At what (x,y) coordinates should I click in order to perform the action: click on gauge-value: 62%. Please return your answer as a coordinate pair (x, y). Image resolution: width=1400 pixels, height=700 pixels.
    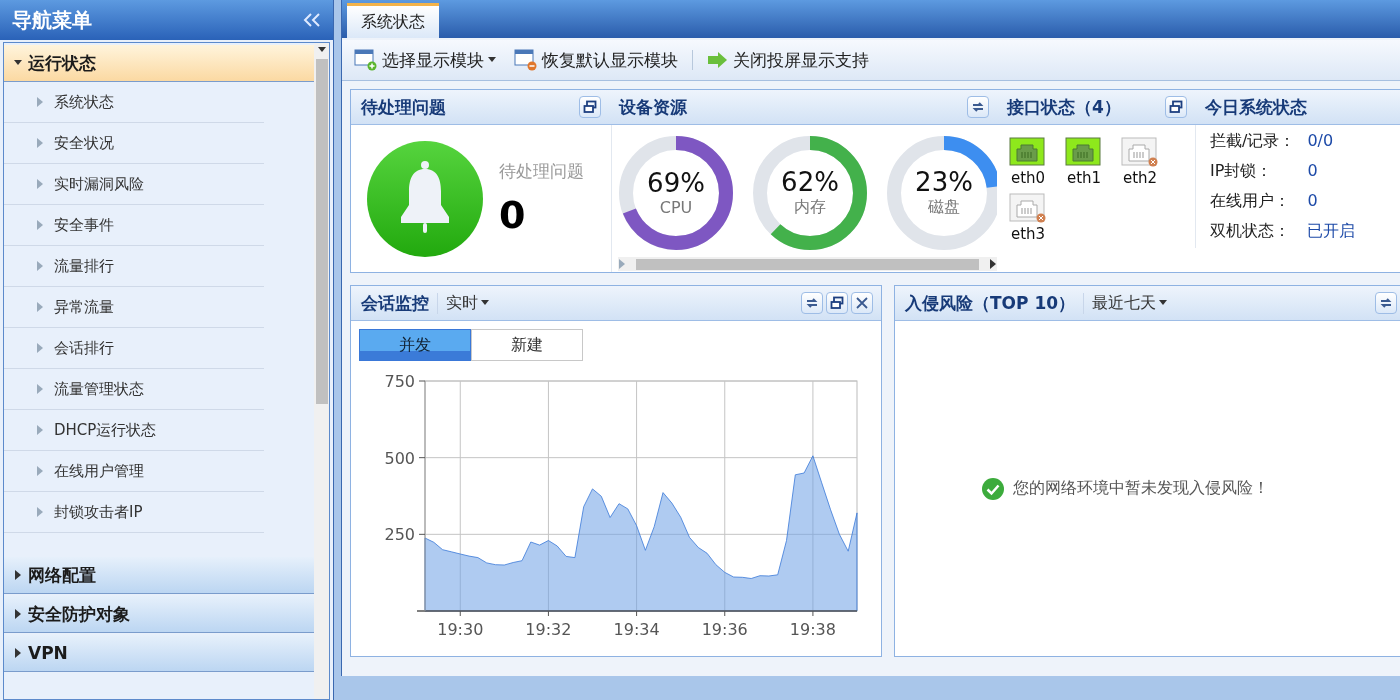
    Looking at the image, I should click on (810, 182).